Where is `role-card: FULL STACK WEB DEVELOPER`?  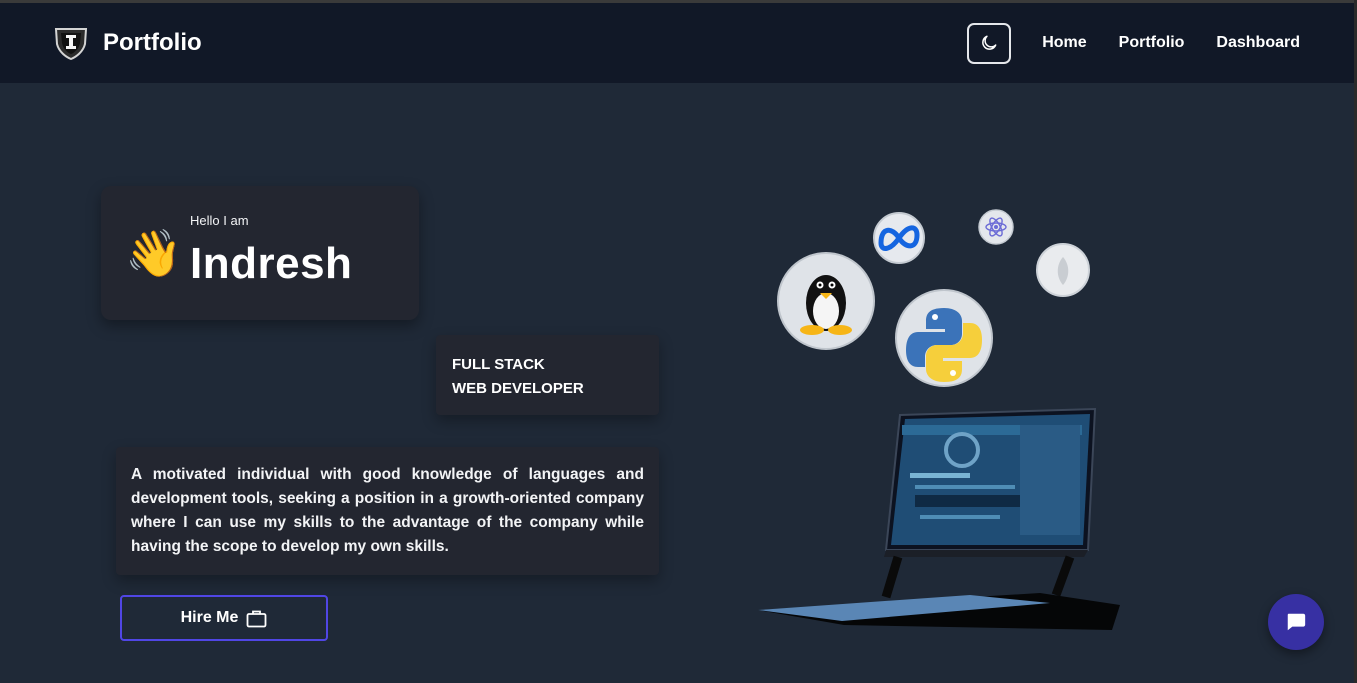
role-card: FULL STACK WEB DEVELOPER is located at coordinates (547, 375).